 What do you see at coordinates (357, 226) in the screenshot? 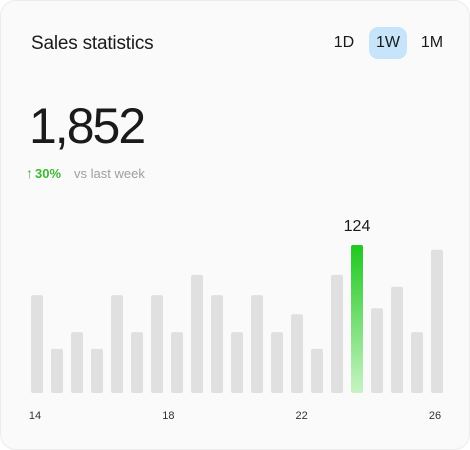
I see `highlight-value-label: 124` at bounding box center [357, 226].